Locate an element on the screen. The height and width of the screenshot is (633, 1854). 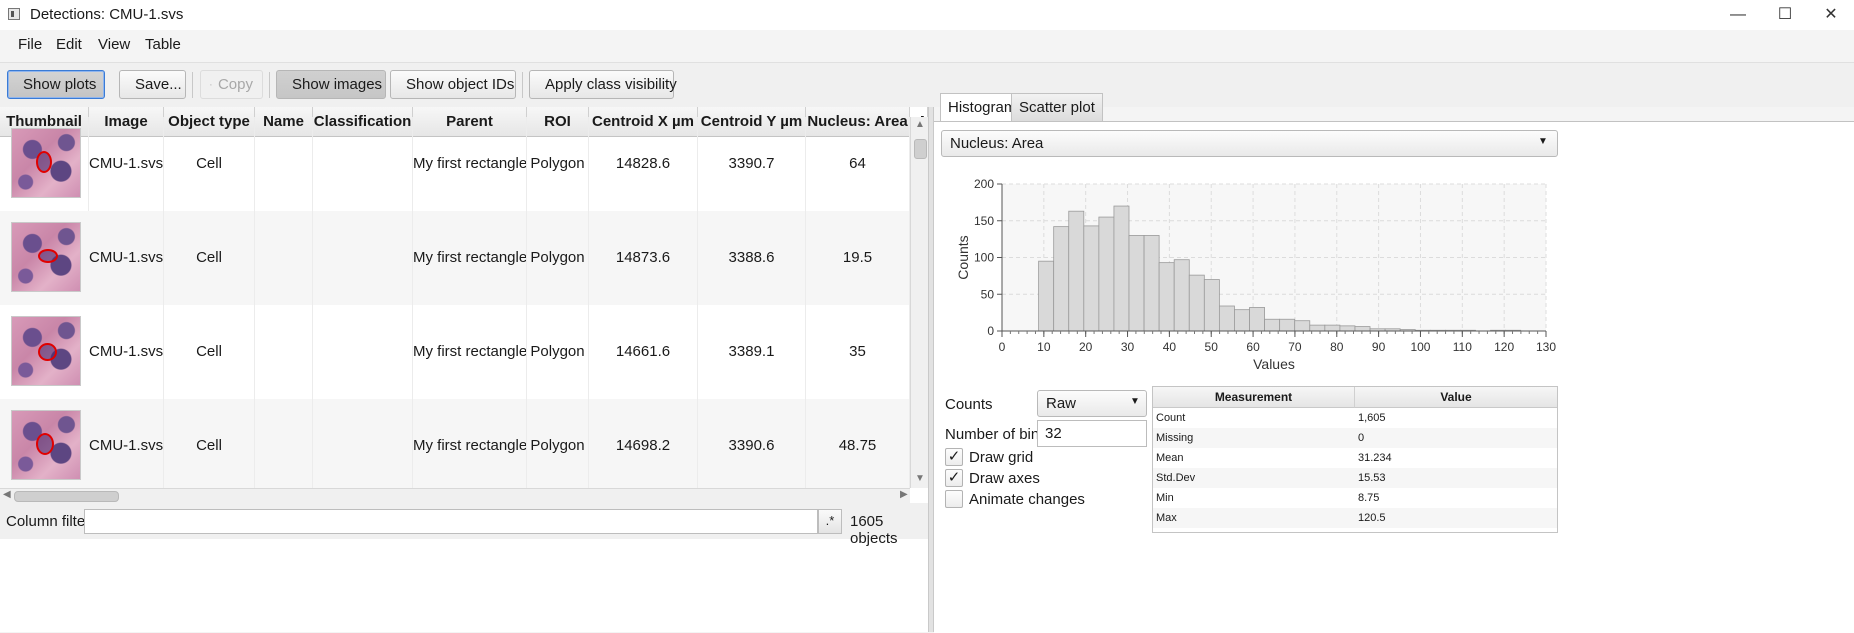
cell-centroid-y: 3389.1 is located at coordinates (752, 352).